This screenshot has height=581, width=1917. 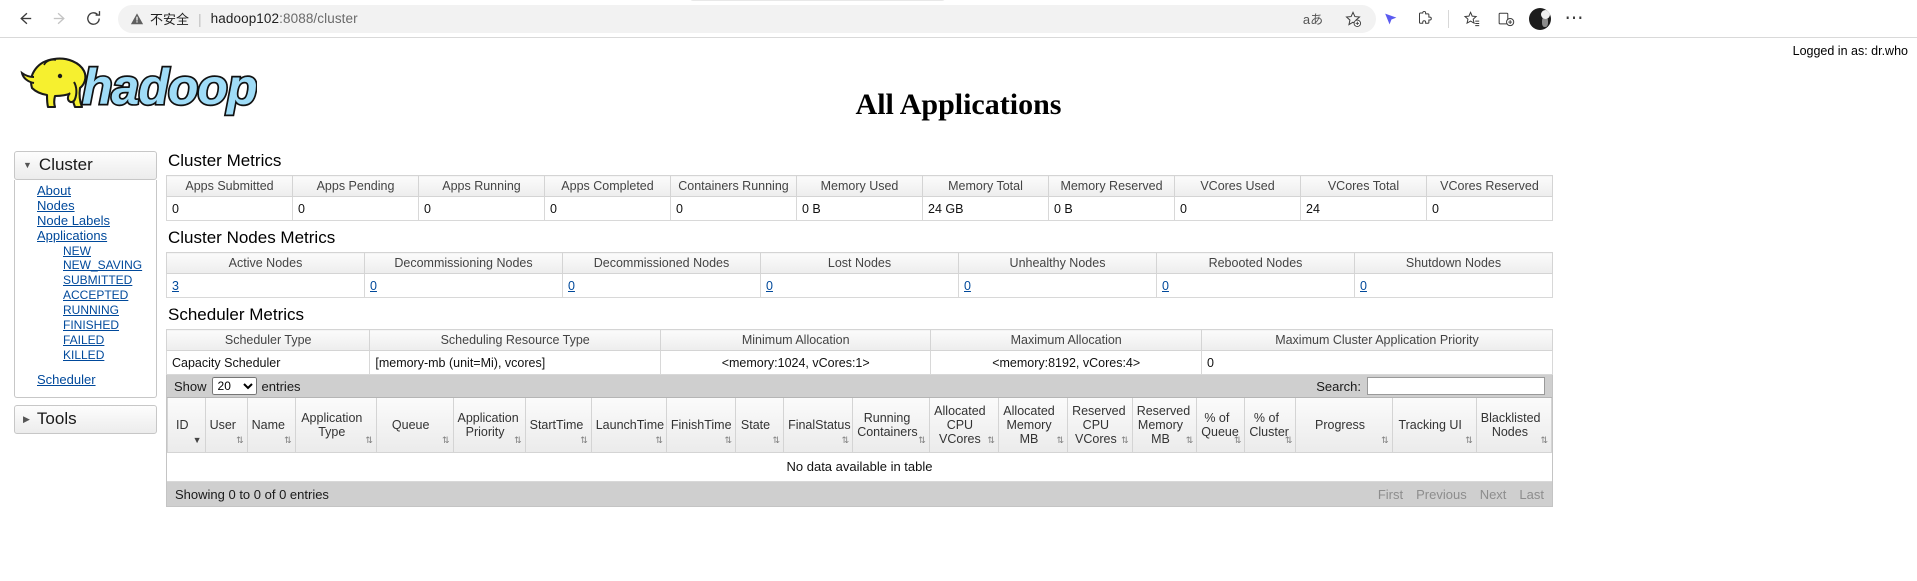 I want to click on val-decommissioned-nodes: 0, so click(x=661, y=285).